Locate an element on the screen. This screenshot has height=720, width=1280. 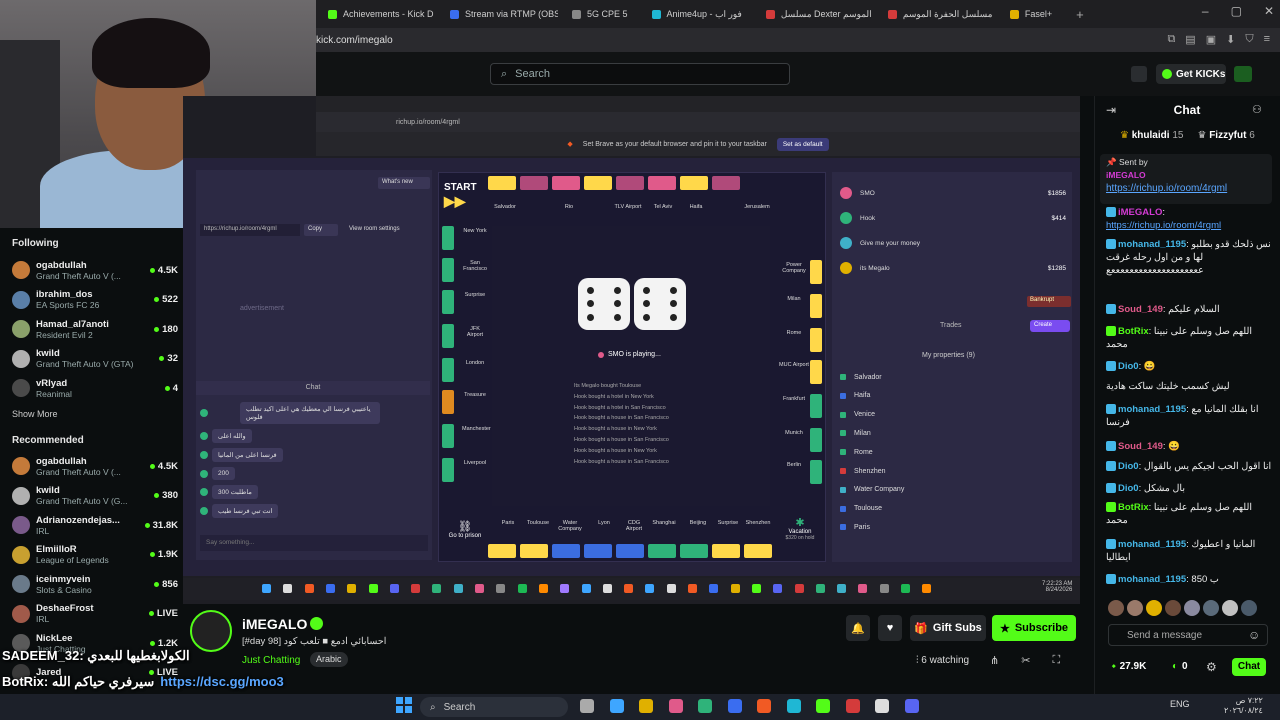
browser-tab: مسلسل Dexter الموسم is located at coordinates (815, 14).